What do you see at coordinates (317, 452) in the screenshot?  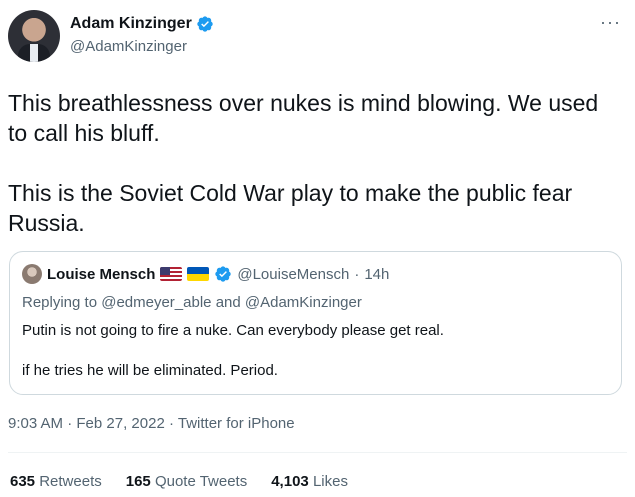 I see `divider` at bounding box center [317, 452].